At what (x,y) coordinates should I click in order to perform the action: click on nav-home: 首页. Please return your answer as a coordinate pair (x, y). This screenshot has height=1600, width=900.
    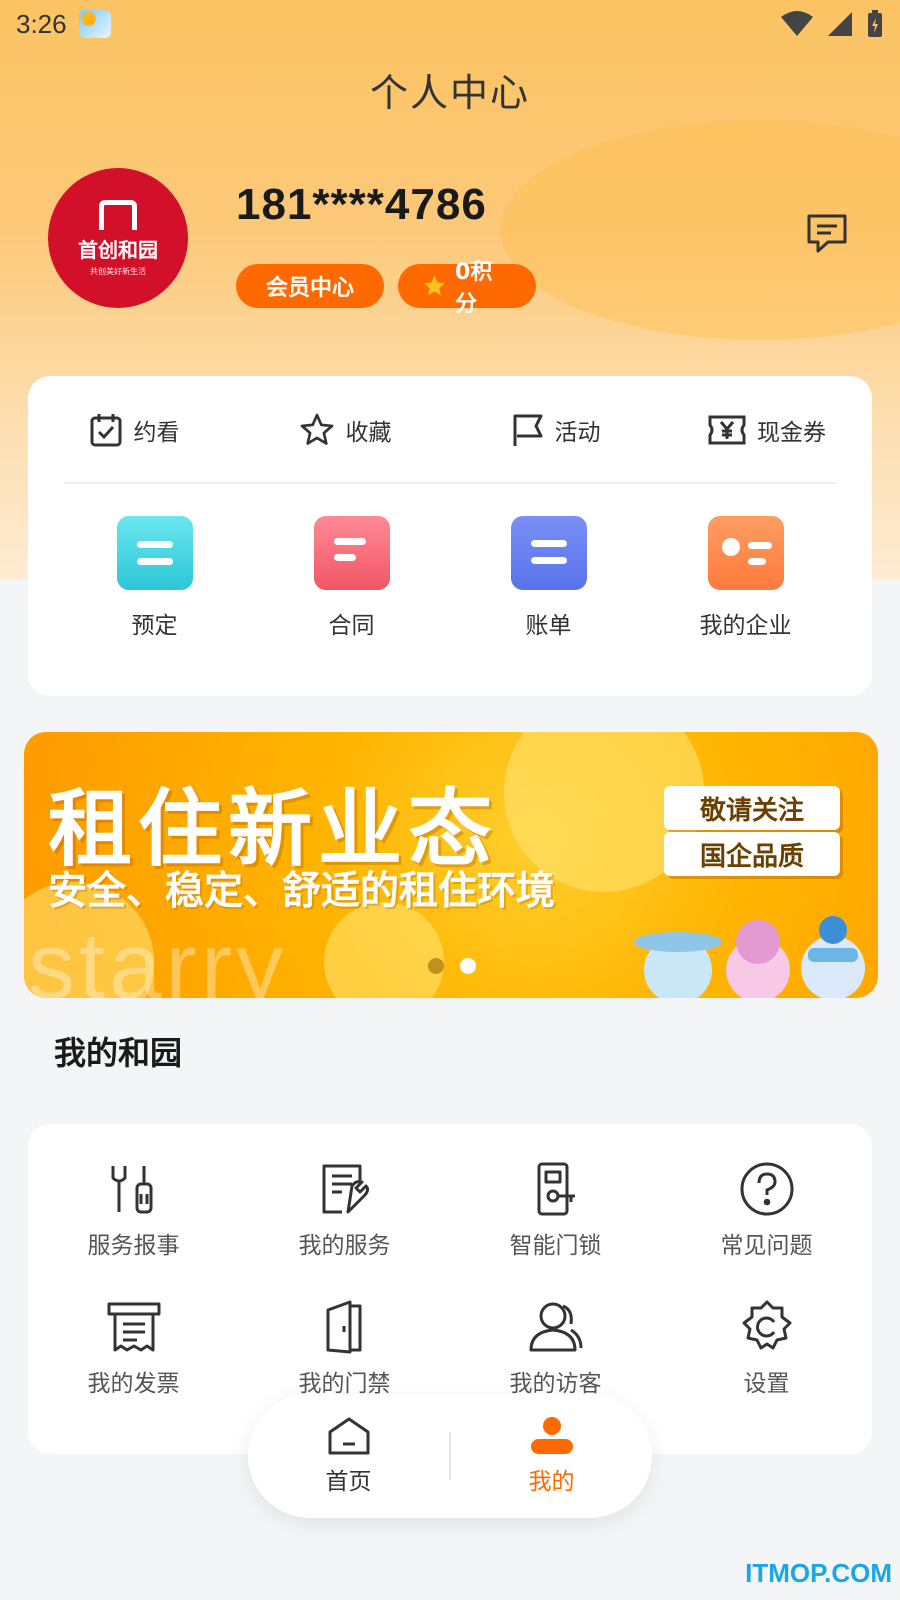
    Looking at the image, I should click on (348, 1456).